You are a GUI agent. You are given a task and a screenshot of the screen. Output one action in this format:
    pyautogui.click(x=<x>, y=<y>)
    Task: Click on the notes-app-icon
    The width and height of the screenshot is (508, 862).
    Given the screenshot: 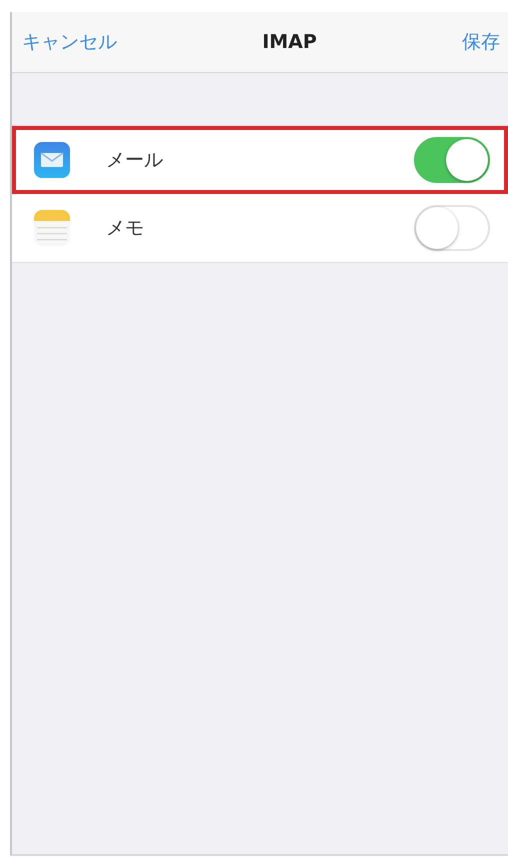 What is the action you would take?
    pyautogui.click(x=52, y=228)
    